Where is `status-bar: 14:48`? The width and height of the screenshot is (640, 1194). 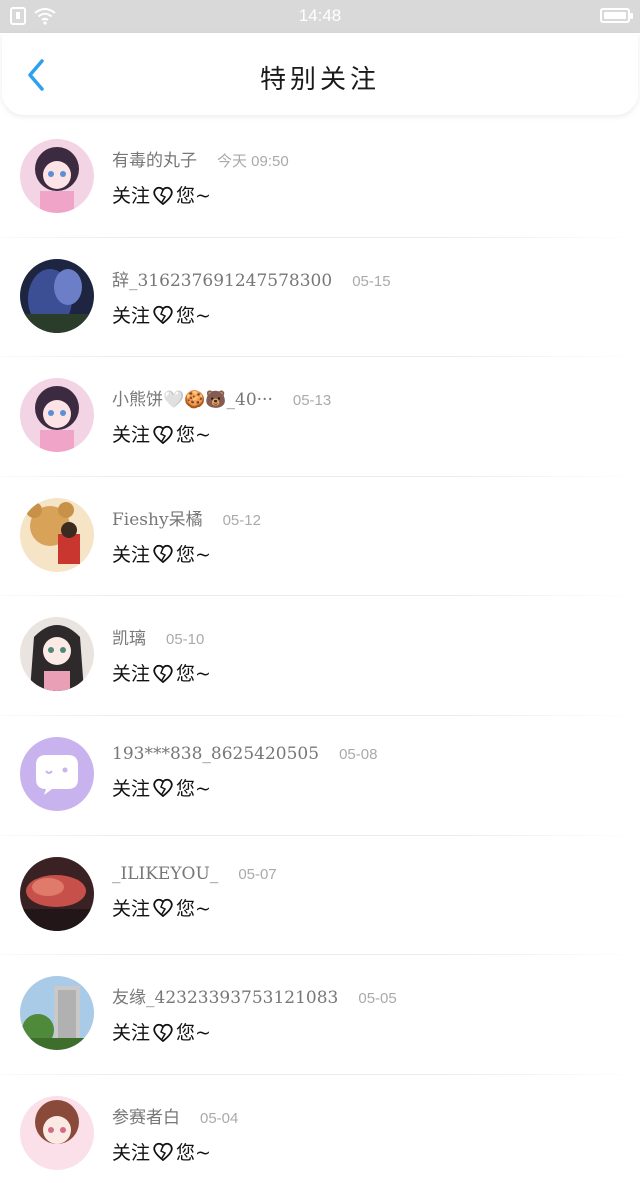
status-bar: 14:48 is located at coordinates (320, 16).